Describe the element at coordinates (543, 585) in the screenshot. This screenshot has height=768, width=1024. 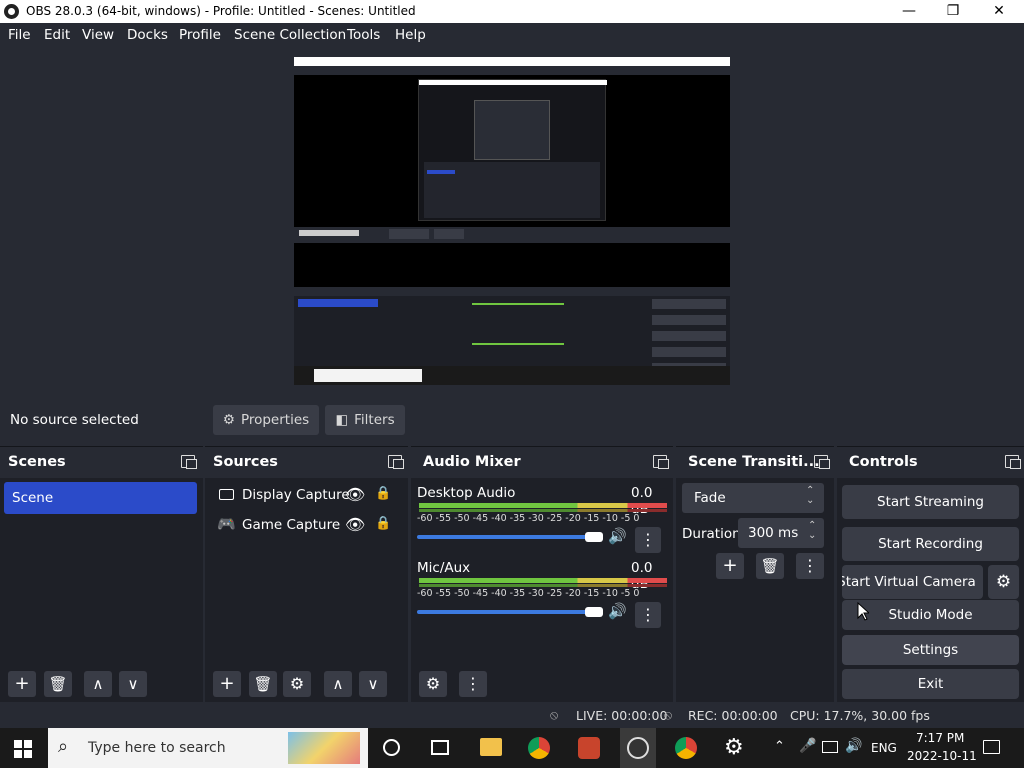
I see `mic-aux-meter-peak` at that location.